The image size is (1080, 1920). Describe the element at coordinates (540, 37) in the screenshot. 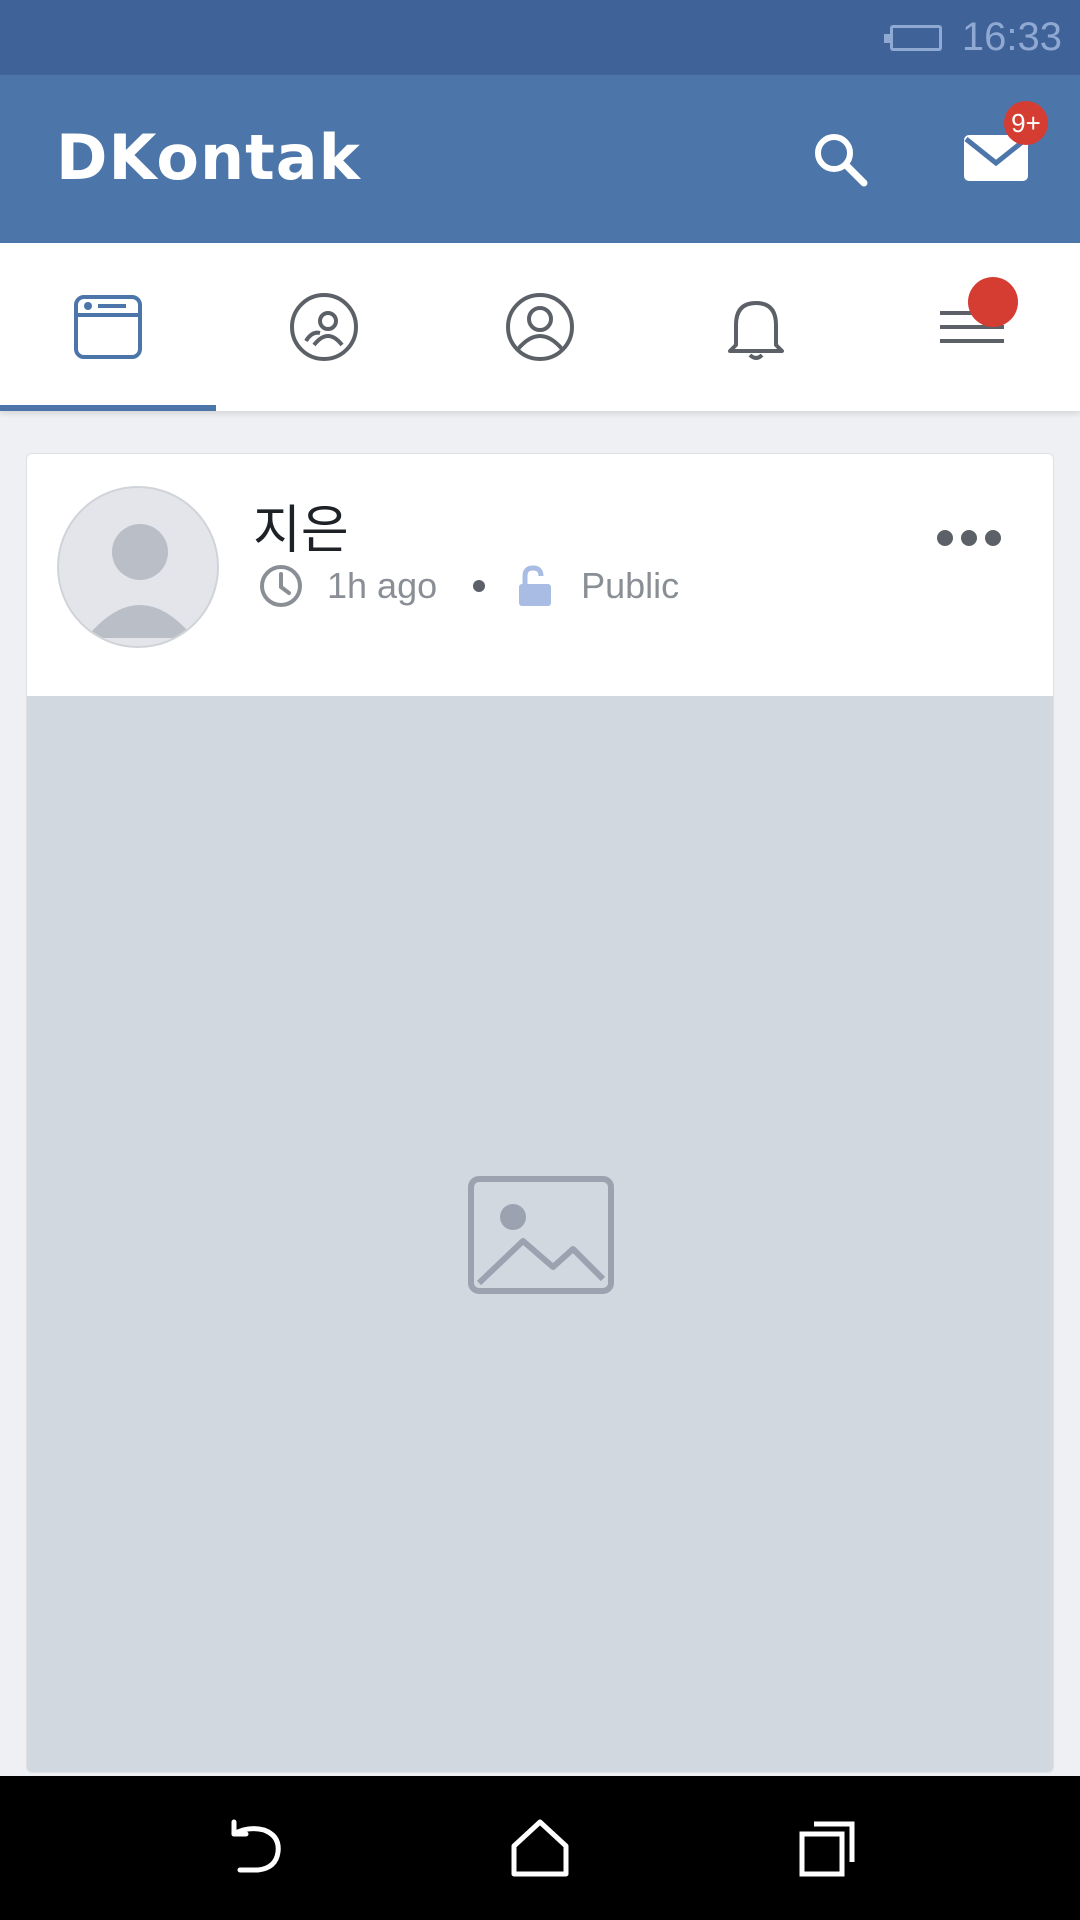

I see `status-bar: 16:33` at that location.